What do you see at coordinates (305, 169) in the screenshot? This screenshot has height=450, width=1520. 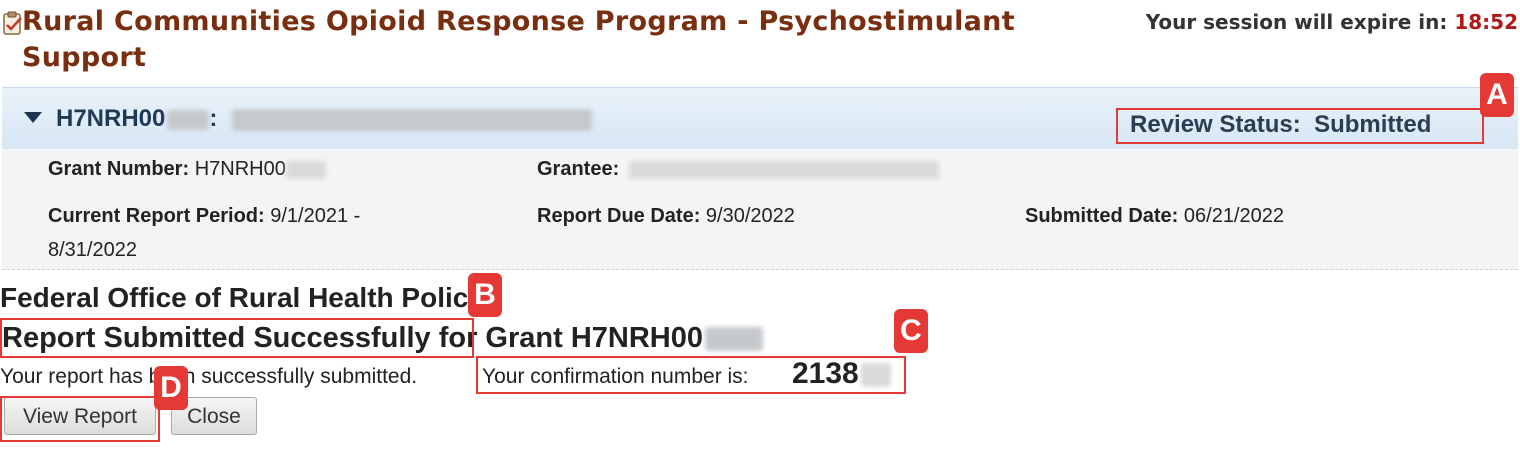 I see `redacted-grant-number` at bounding box center [305, 169].